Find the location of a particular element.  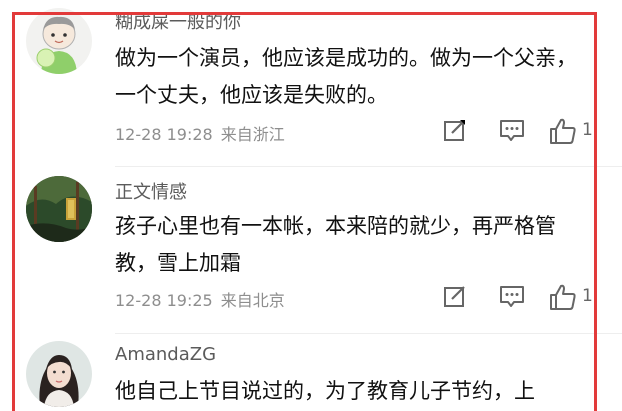

username: AmandaZG is located at coordinates (165, 354).